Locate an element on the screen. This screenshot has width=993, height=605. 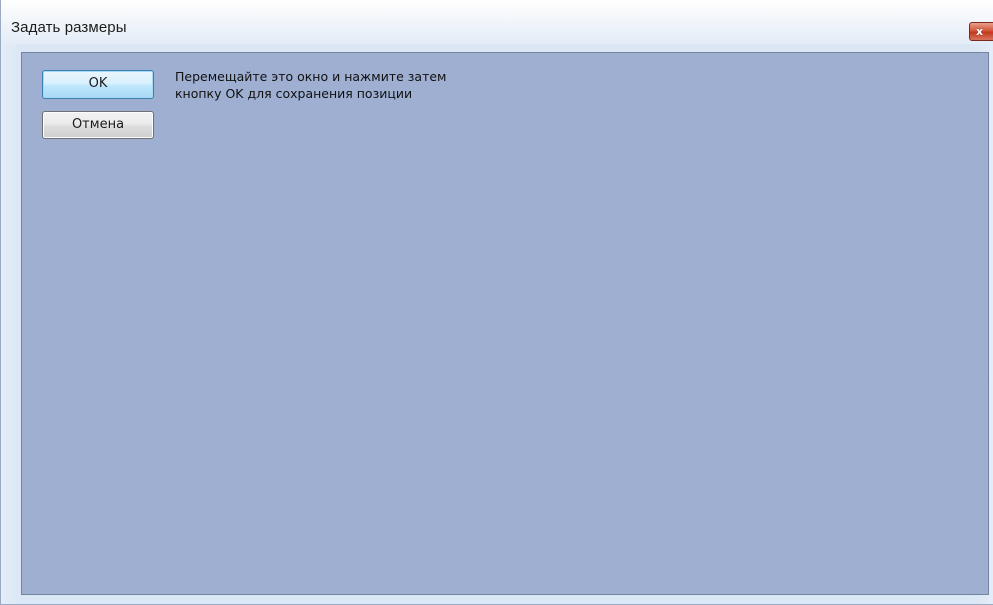
ok-button: OK is located at coordinates (98, 84).